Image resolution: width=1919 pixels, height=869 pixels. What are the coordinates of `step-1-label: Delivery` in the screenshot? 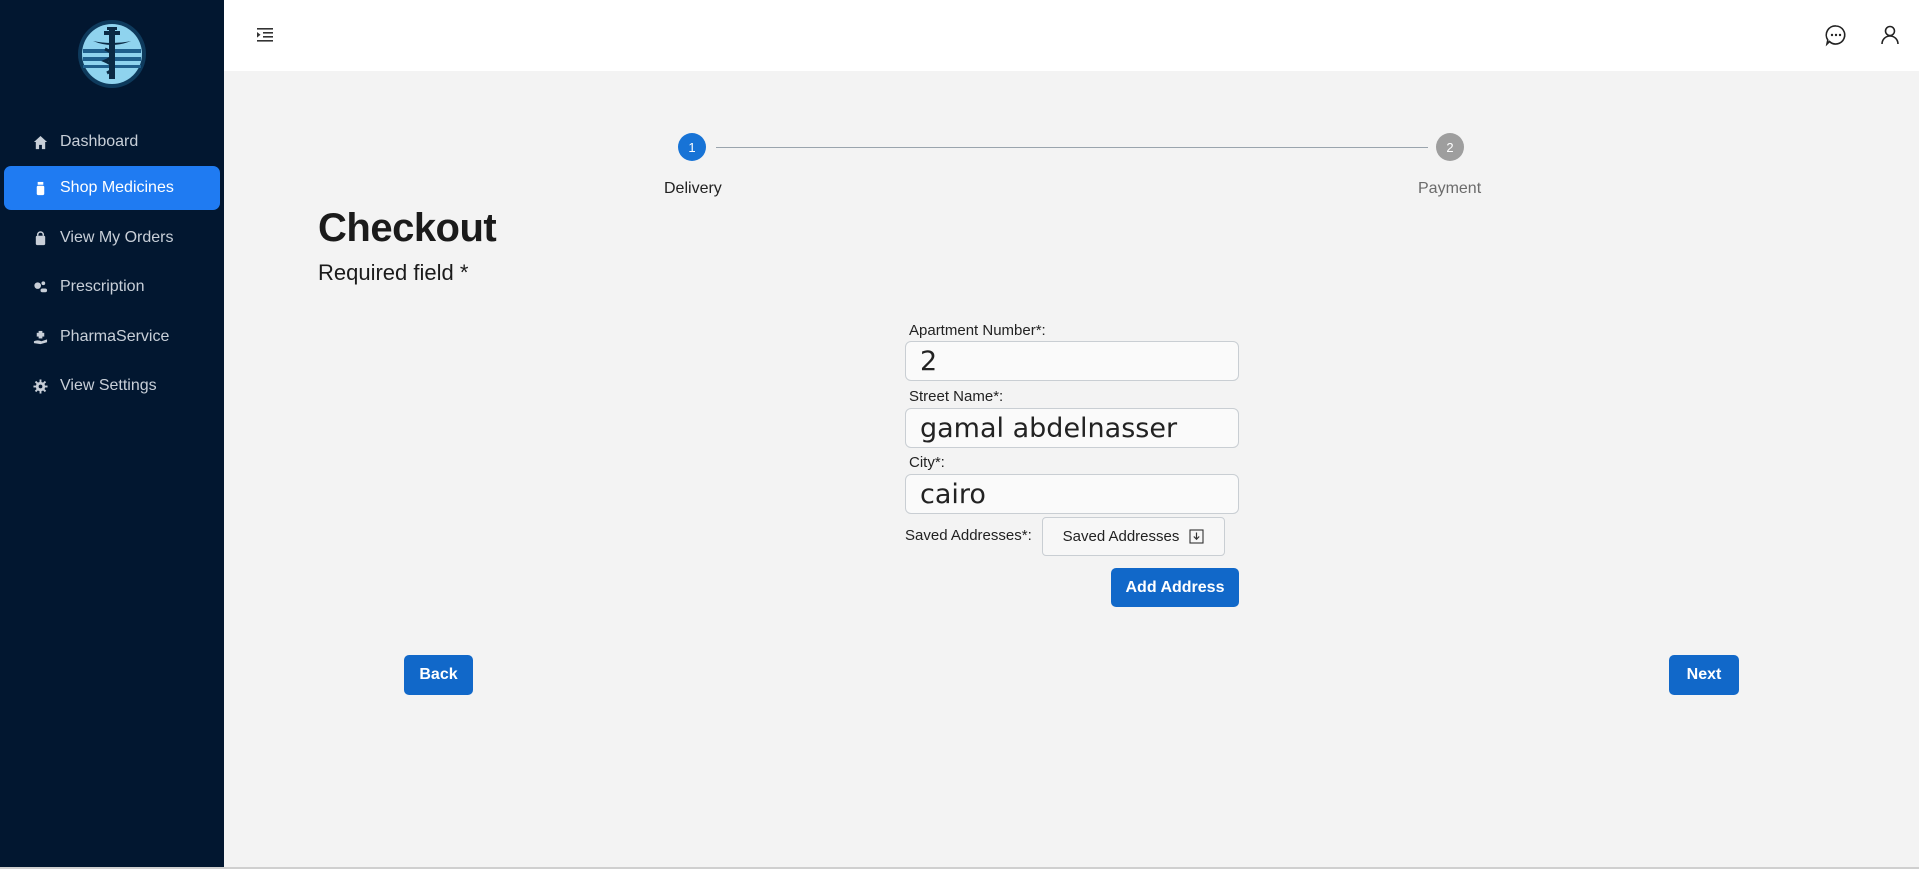 It's located at (693, 188).